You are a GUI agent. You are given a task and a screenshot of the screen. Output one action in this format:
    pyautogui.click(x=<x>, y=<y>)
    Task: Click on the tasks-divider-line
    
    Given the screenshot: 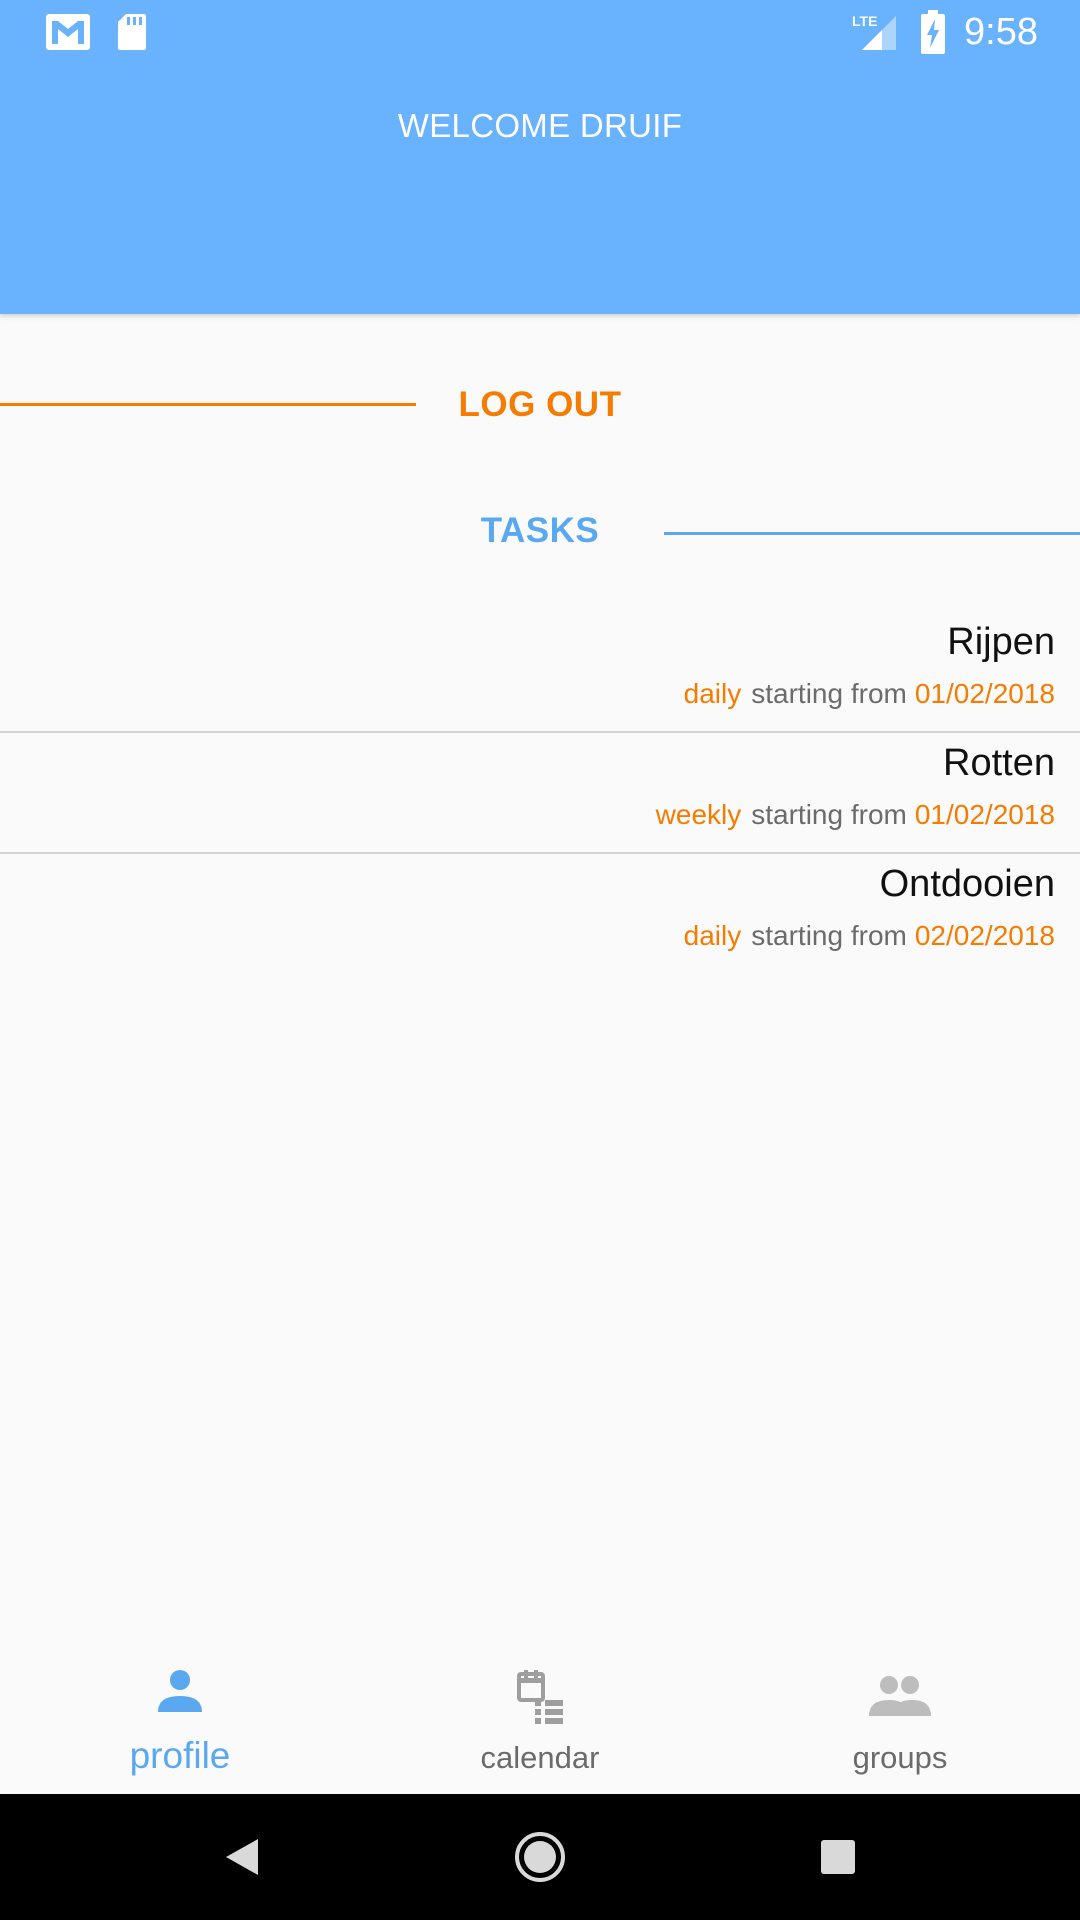 What is the action you would take?
    pyautogui.click(x=872, y=533)
    